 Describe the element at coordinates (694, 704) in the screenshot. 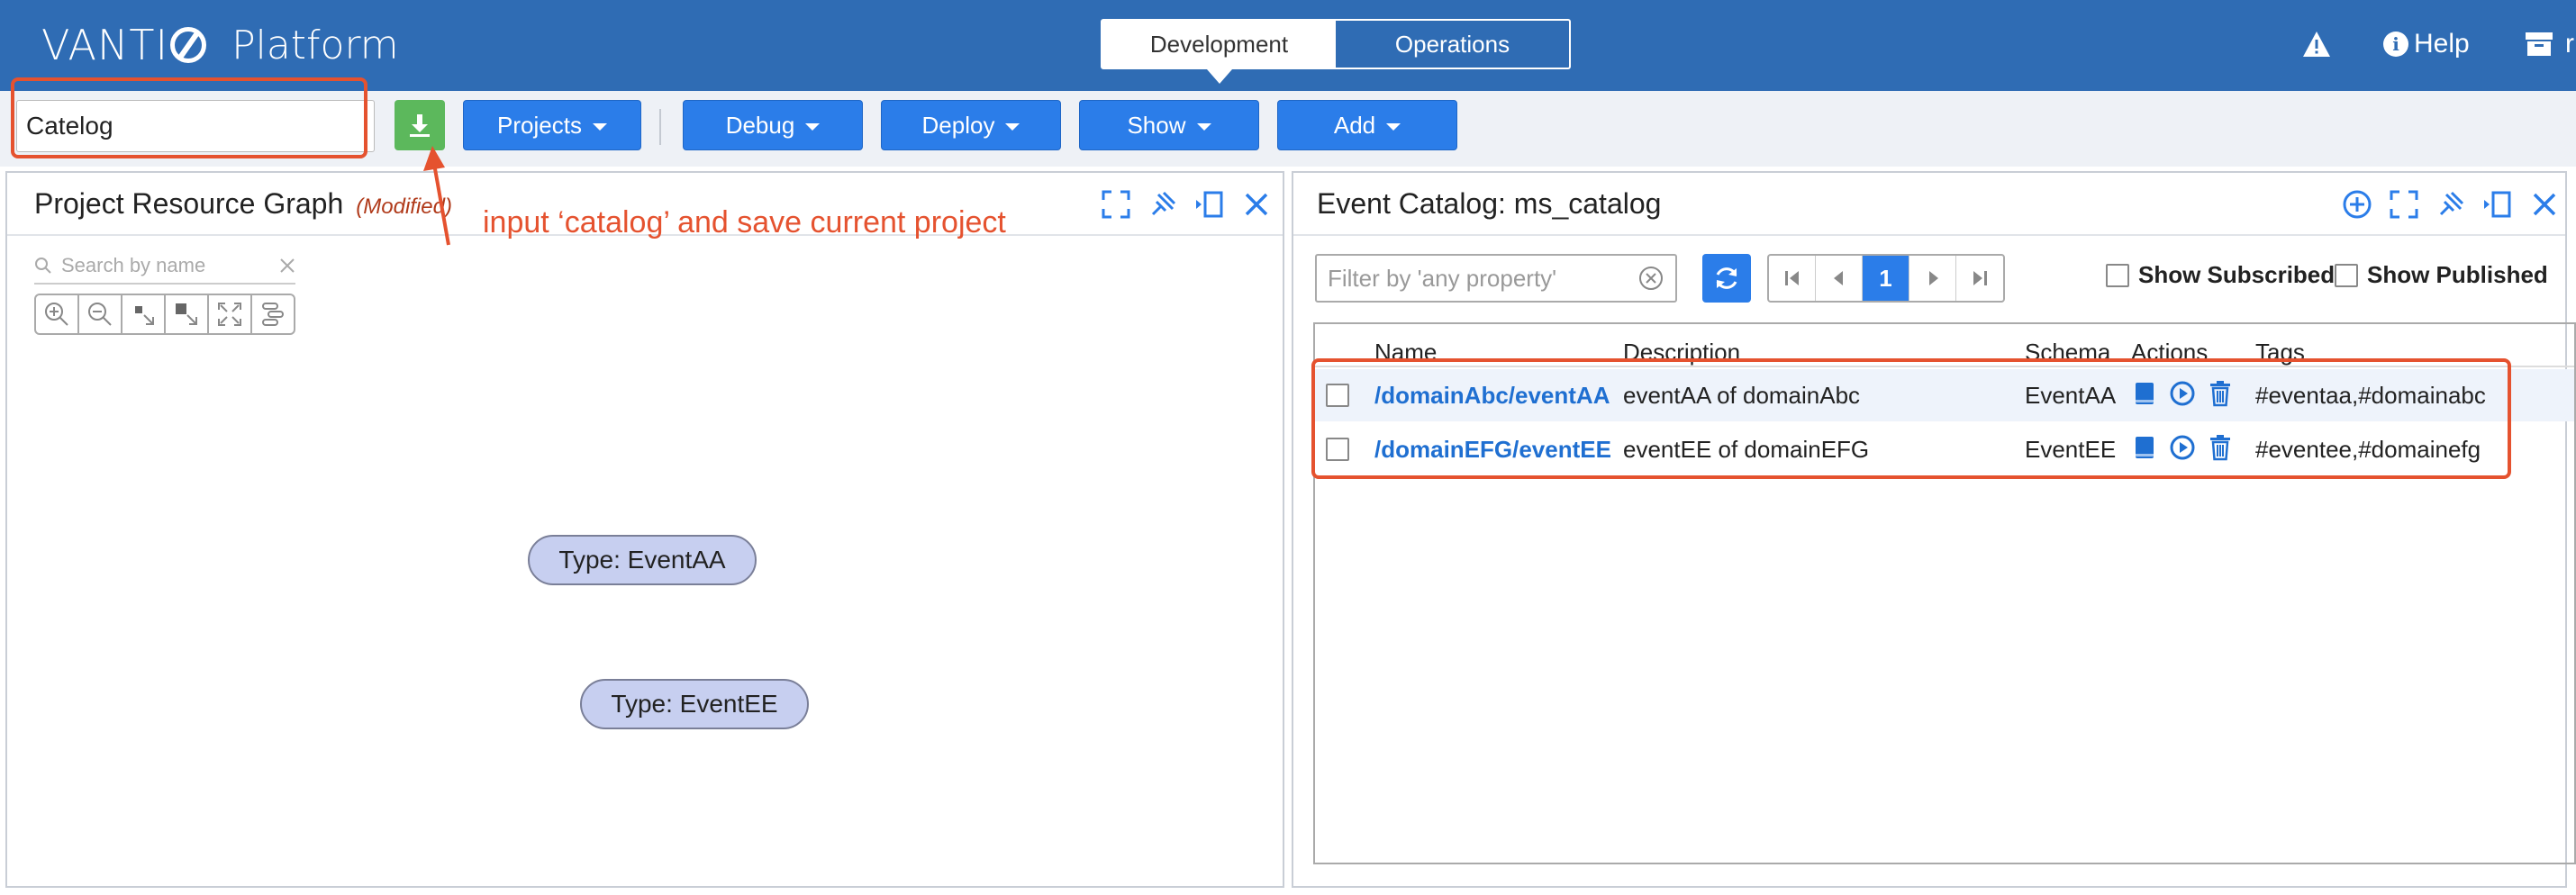

I see `graph-node-eventee: Type: EventEE` at that location.